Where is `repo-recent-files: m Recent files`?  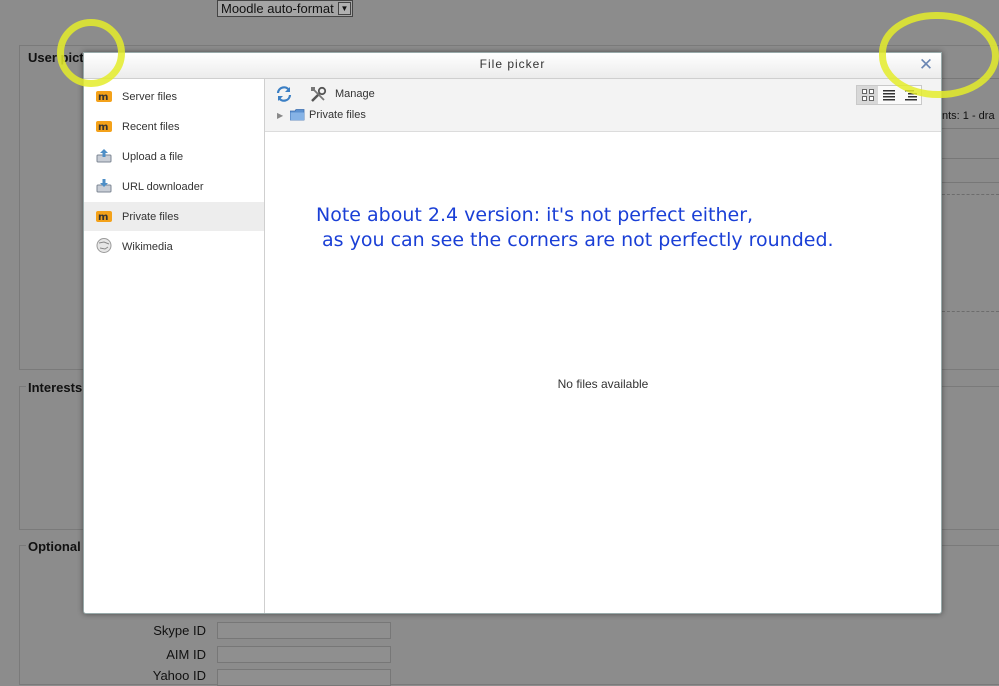 repo-recent-files: m Recent files is located at coordinates (174, 126).